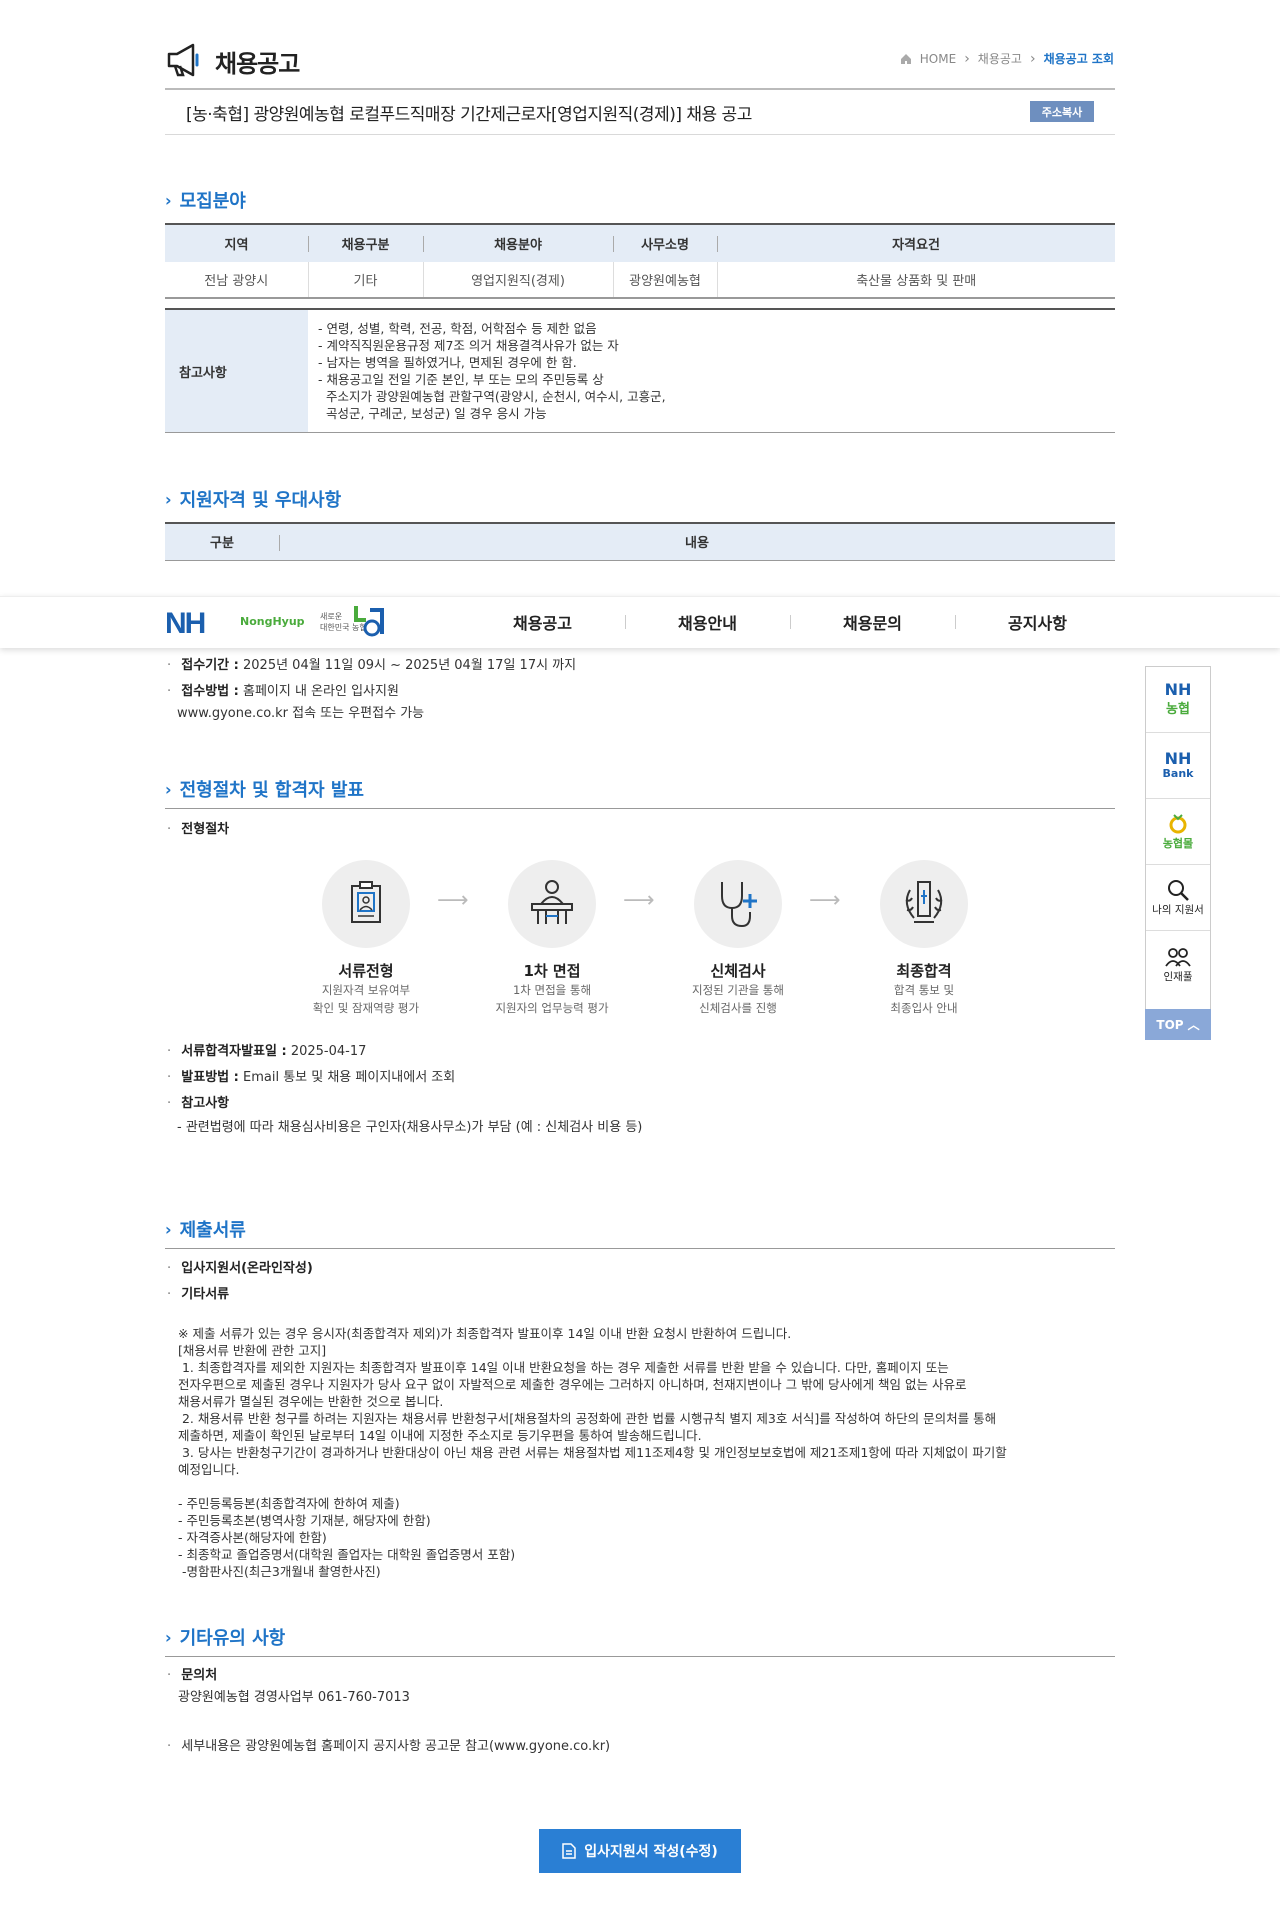 This screenshot has width=1280, height=1912. What do you see at coordinates (304, 1520) in the screenshot?
I see `doc-line: - 주민등록초본(병역사항 기재분, 해당자에 한함)` at bounding box center [304, 1520].